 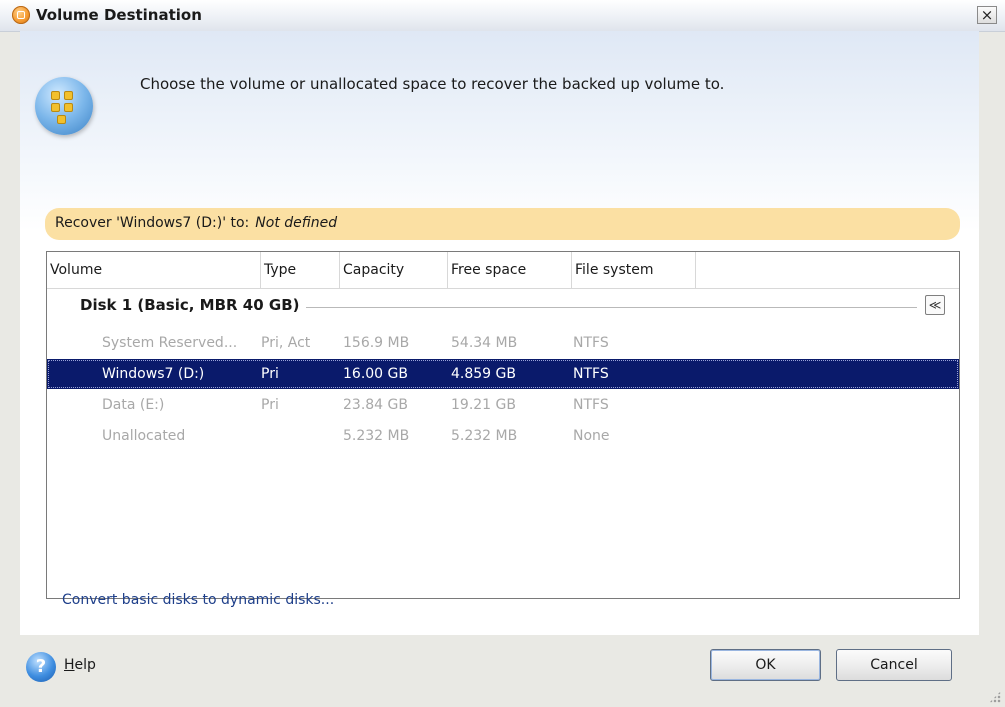 I want to click on disk-group-label: Disk 1 (Basic, MBR 40 GB), so click(x=193, y=305).